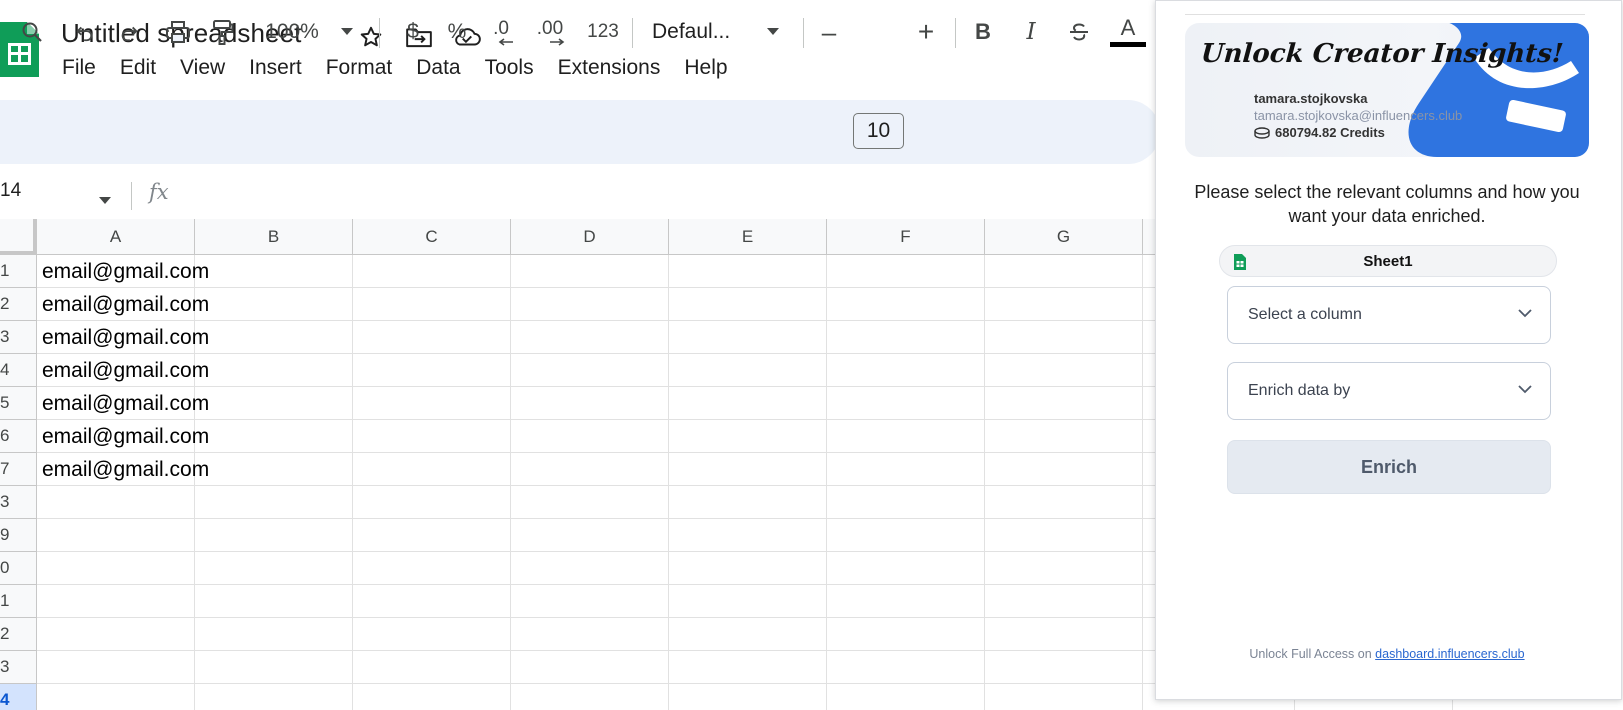 The height and width of the screenshot is (710, 1623). I want to click on currency-format-button: $, so click(413, 32).